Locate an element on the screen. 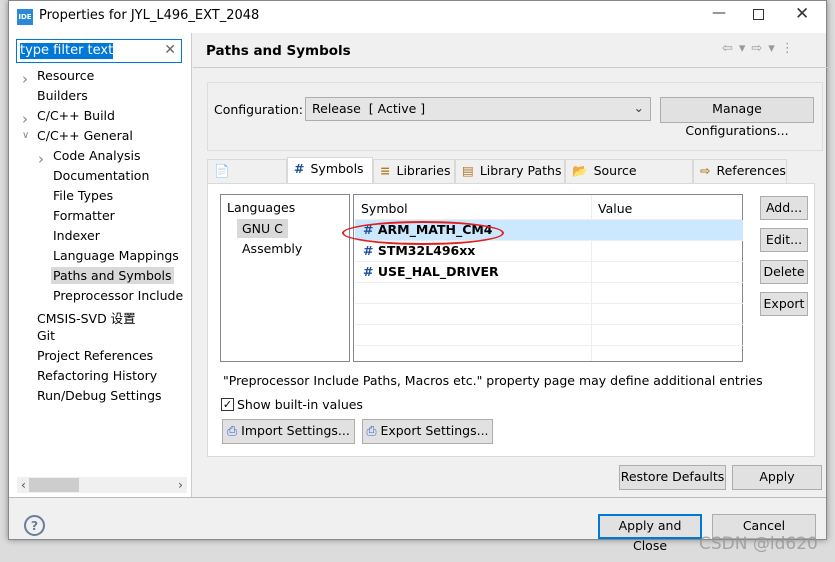 The image size is (835, 562). tab-library-paths: ▤ Library Paths is located at coordinates (510, 171).